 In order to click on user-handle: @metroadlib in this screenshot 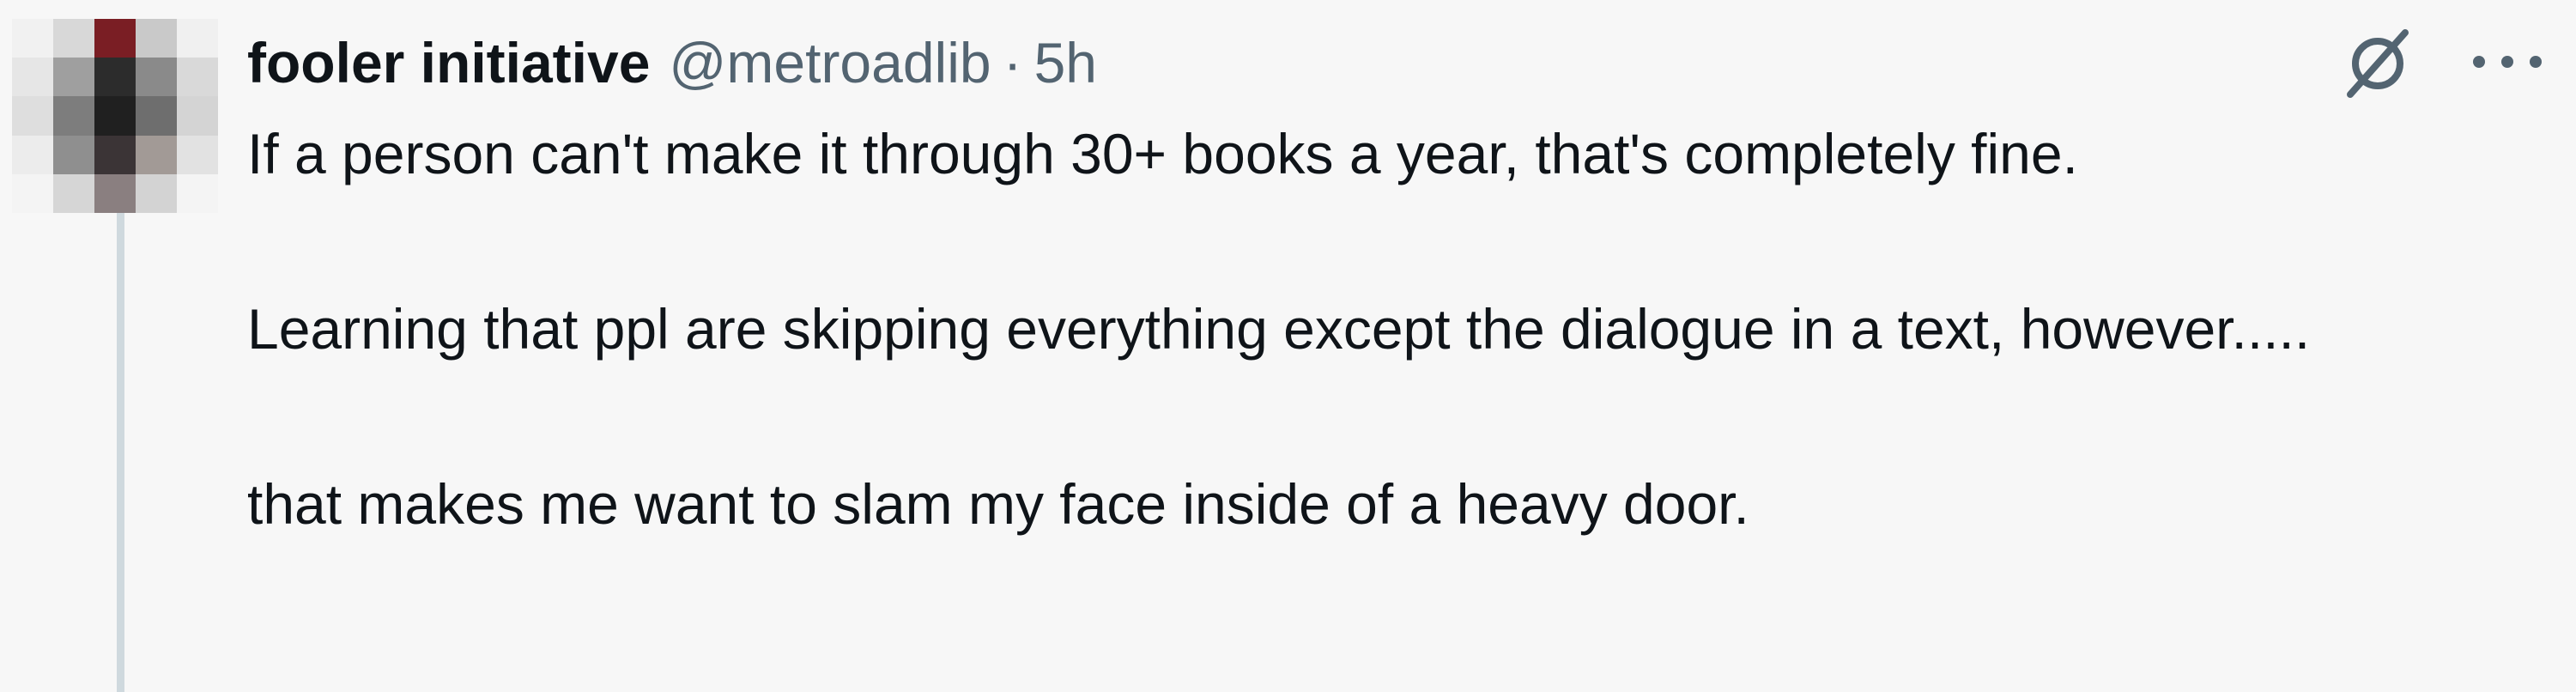, I will do `click(830, 63)`.